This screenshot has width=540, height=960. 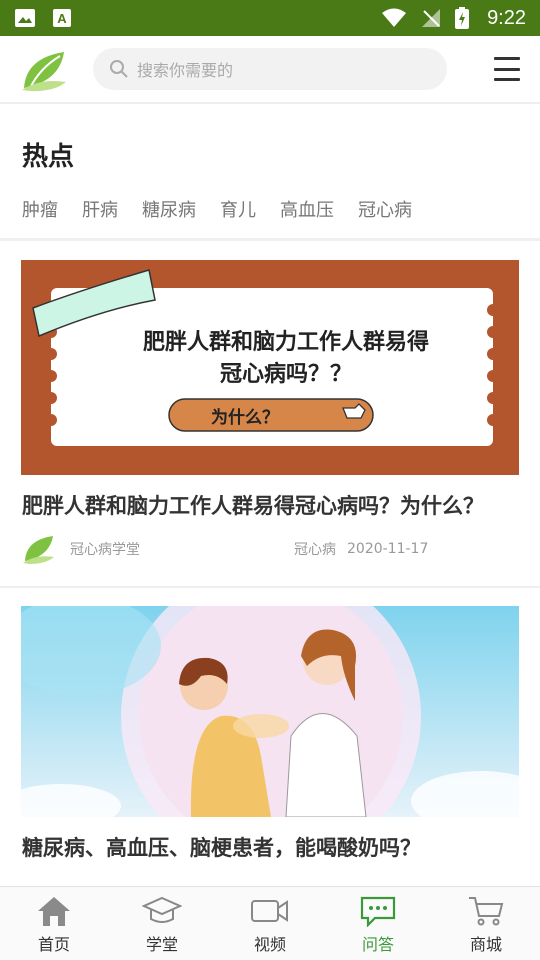 I want to click on article-tag: 冠心病, so click(x=315, y=550).